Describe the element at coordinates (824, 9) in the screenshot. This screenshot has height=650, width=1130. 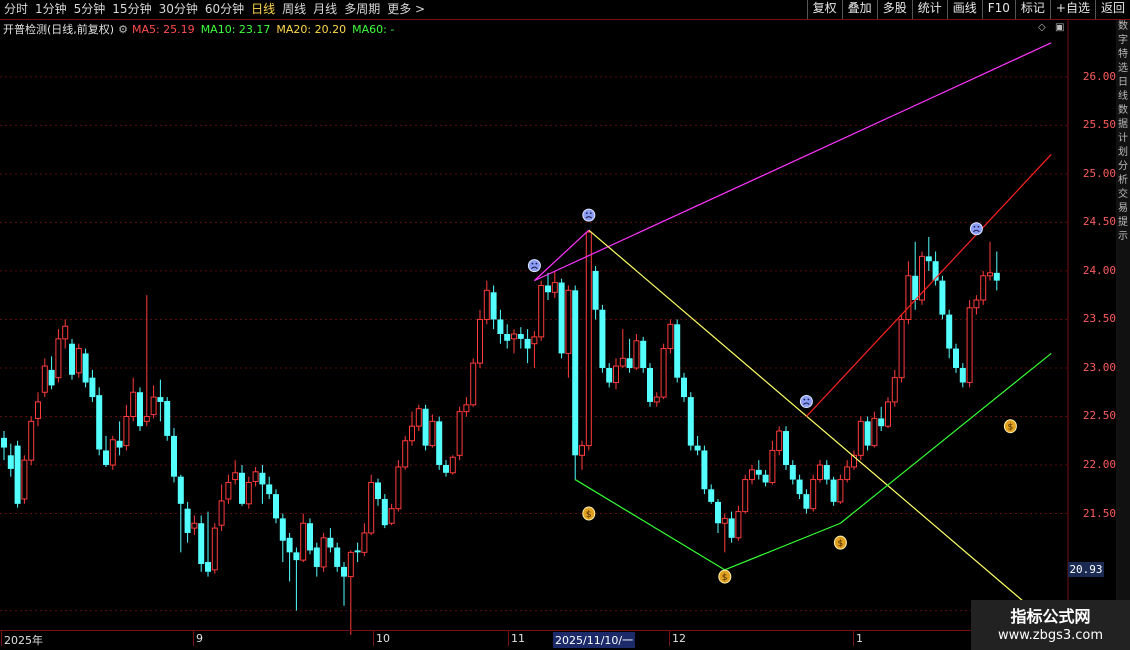
I see `action-button: 复权` at that location.